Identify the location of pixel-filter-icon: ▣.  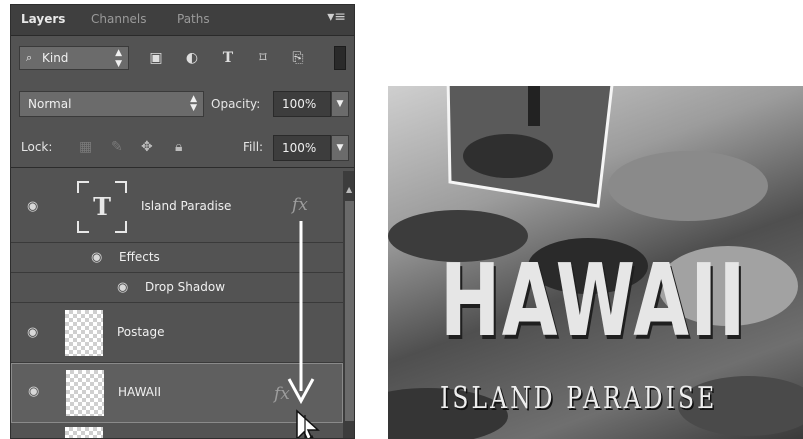
(156, 58).